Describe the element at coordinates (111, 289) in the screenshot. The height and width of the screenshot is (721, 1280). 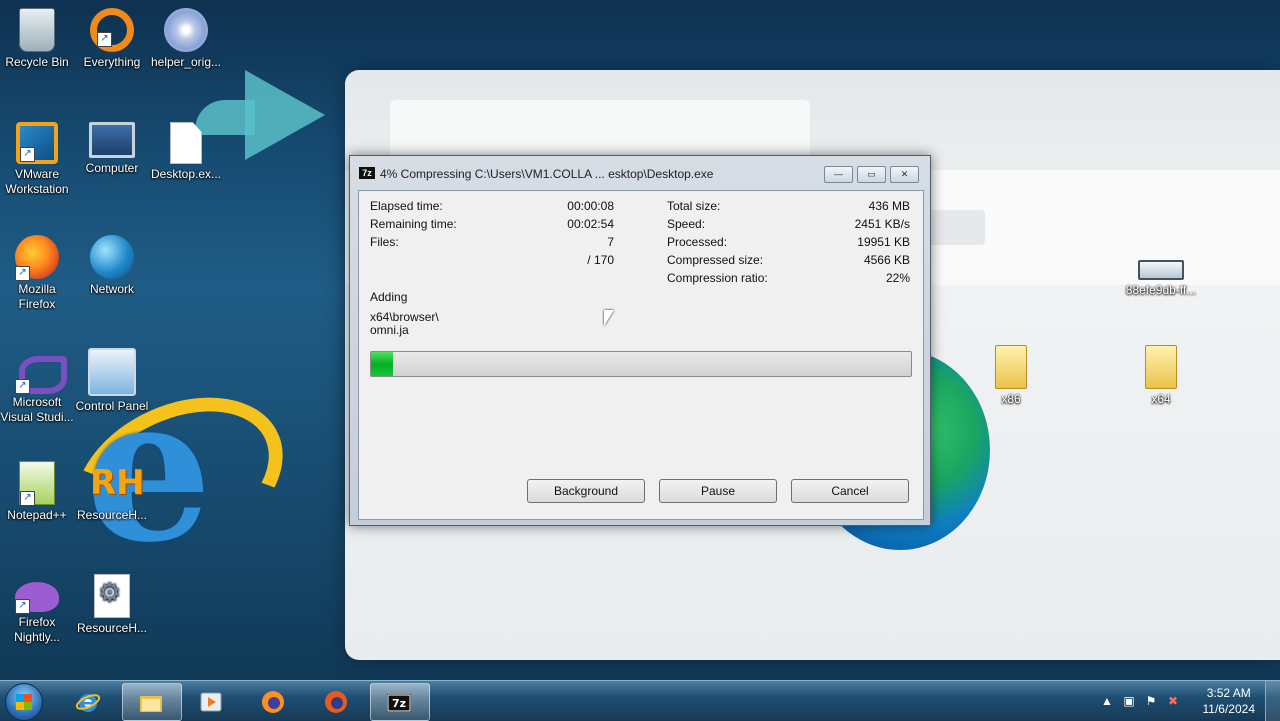
I see `desktop-icon-label: Network` at that location.